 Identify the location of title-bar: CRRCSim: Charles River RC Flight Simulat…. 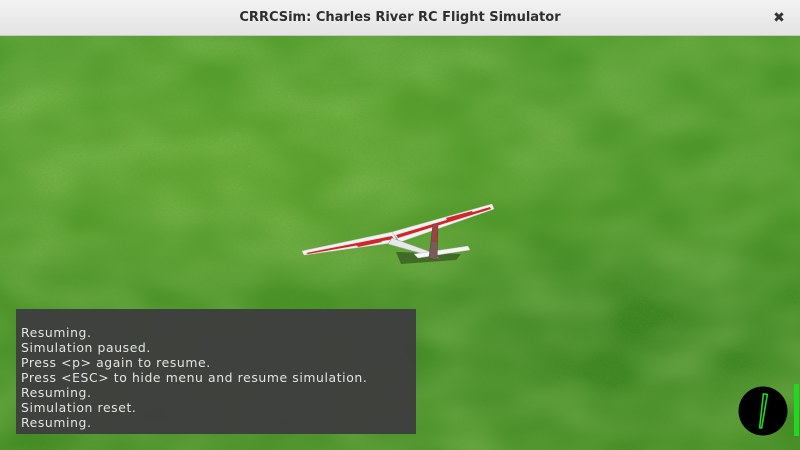
(400, 18).